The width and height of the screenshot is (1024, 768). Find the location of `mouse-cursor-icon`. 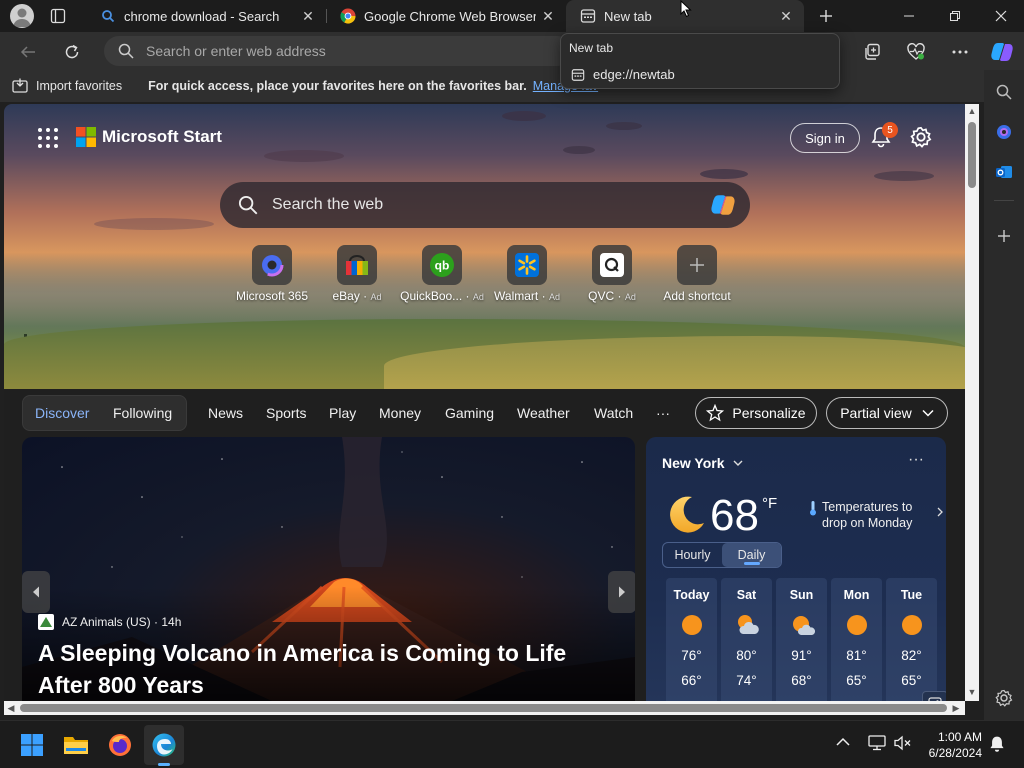

mouse-cursor-icon is located at coordinates (686, 9).